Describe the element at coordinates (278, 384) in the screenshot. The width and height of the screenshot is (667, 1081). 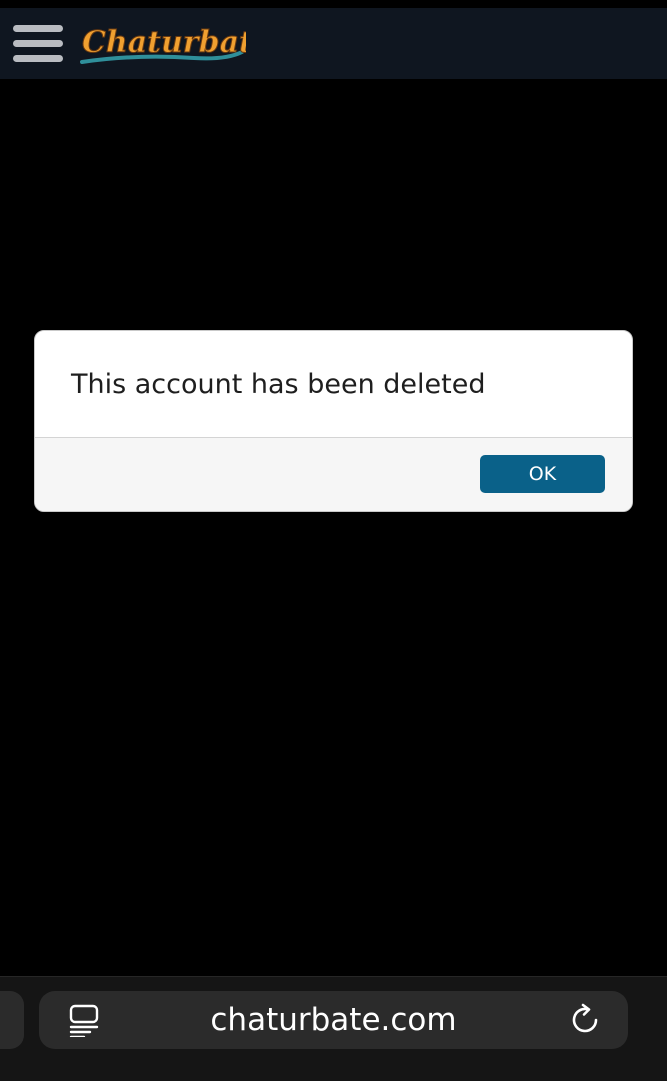
I see `dialog-message: This account has been deleted` at that location.